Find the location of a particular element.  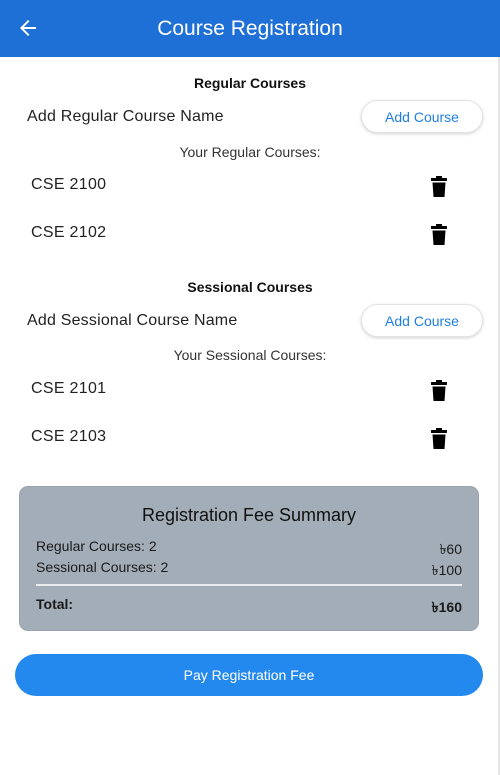

back-arrow-icon is located at coordinates (28, 28).